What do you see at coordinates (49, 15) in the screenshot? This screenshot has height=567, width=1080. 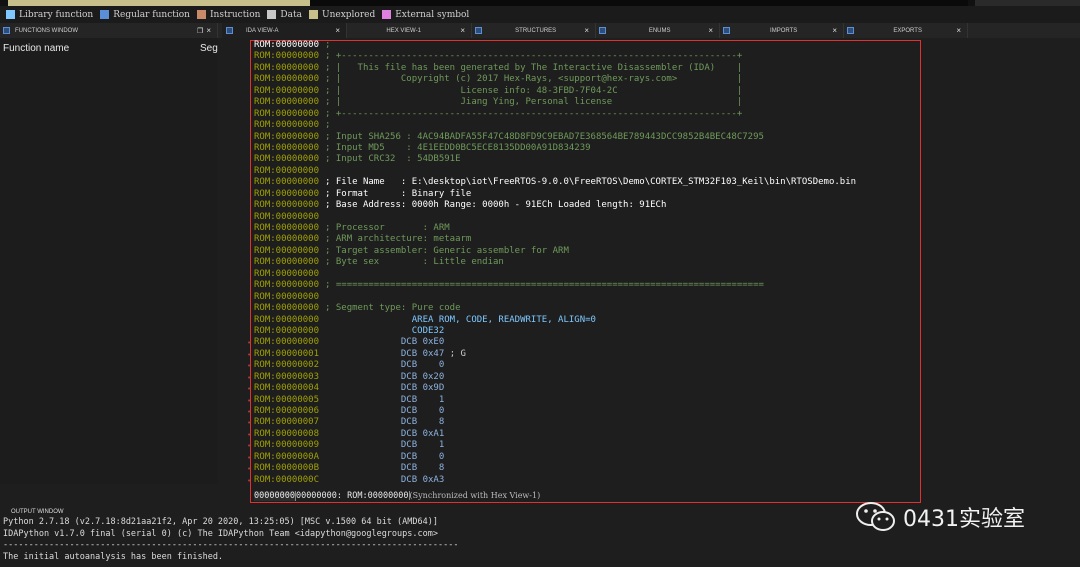 I see `legend-item: Library function` at bounding box center [49, 15].